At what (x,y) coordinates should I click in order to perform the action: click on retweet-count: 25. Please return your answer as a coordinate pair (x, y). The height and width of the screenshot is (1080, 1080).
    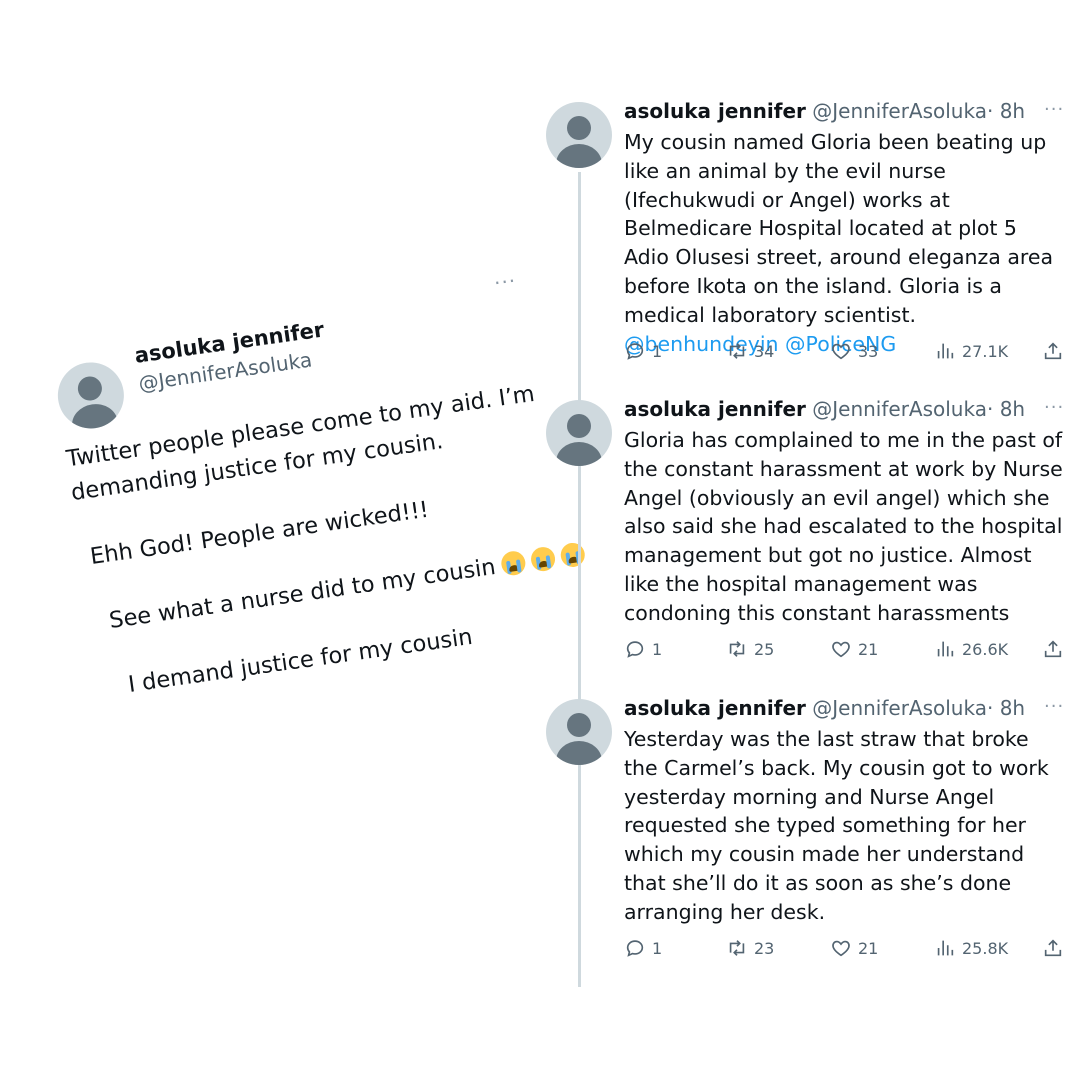
    Looking at the image, I should click on (764, 649).